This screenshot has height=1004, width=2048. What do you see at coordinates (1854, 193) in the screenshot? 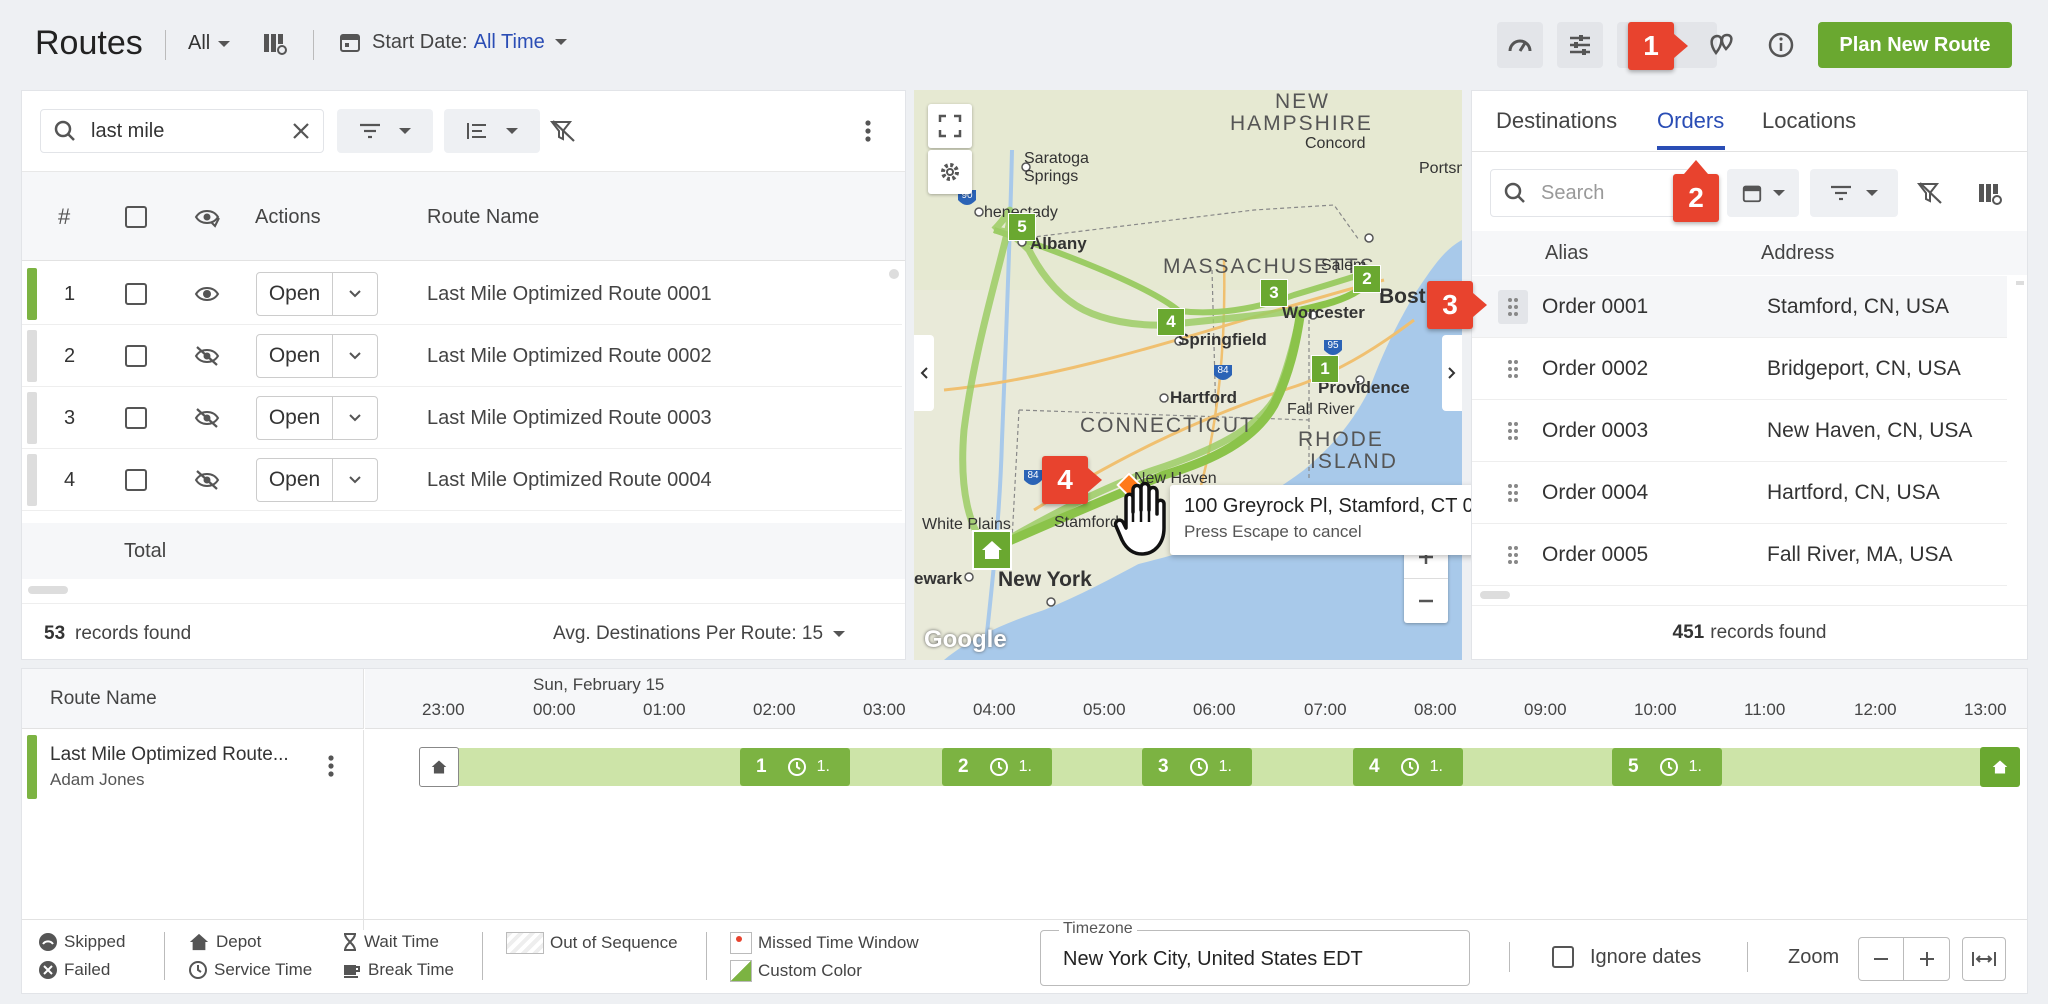
I see `order-filter-dropdown` at bounding box center [1854, 193].